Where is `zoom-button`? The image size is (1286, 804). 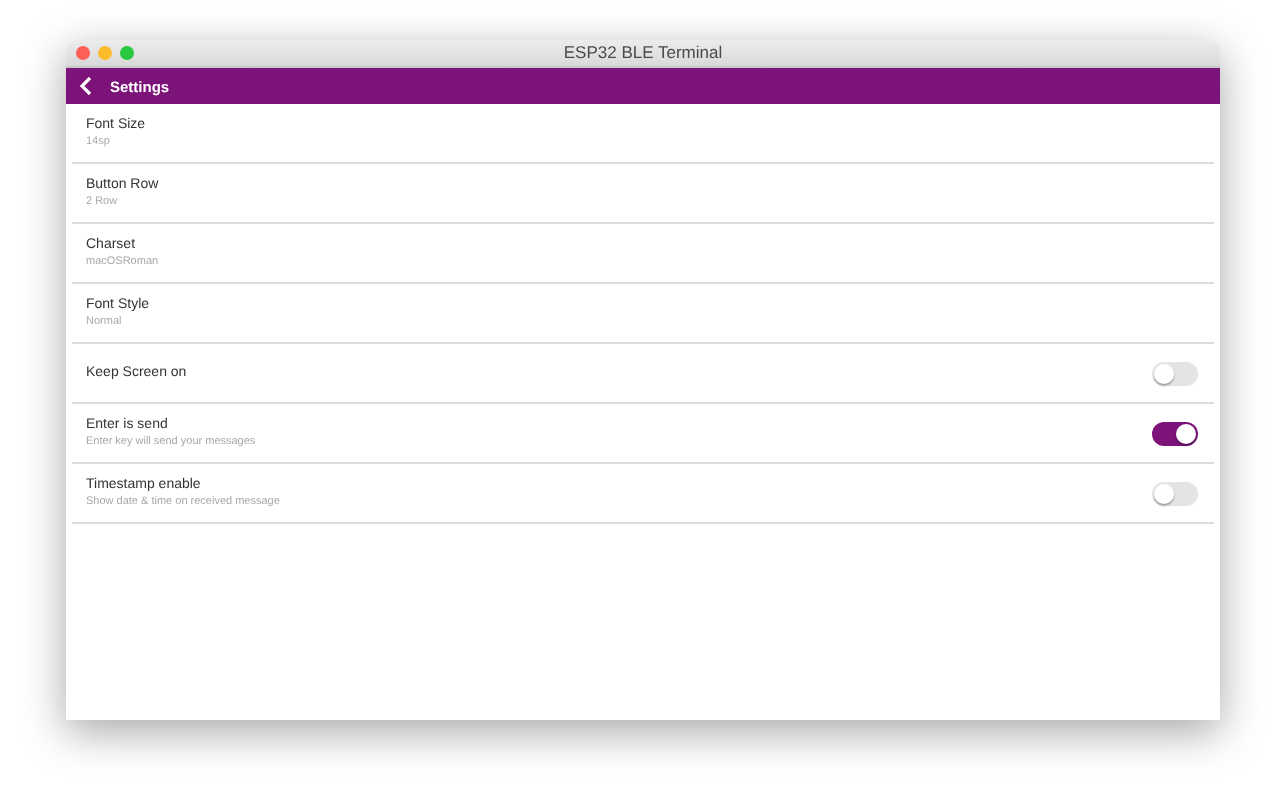 zoom-button is located at coordinates (127, 53).